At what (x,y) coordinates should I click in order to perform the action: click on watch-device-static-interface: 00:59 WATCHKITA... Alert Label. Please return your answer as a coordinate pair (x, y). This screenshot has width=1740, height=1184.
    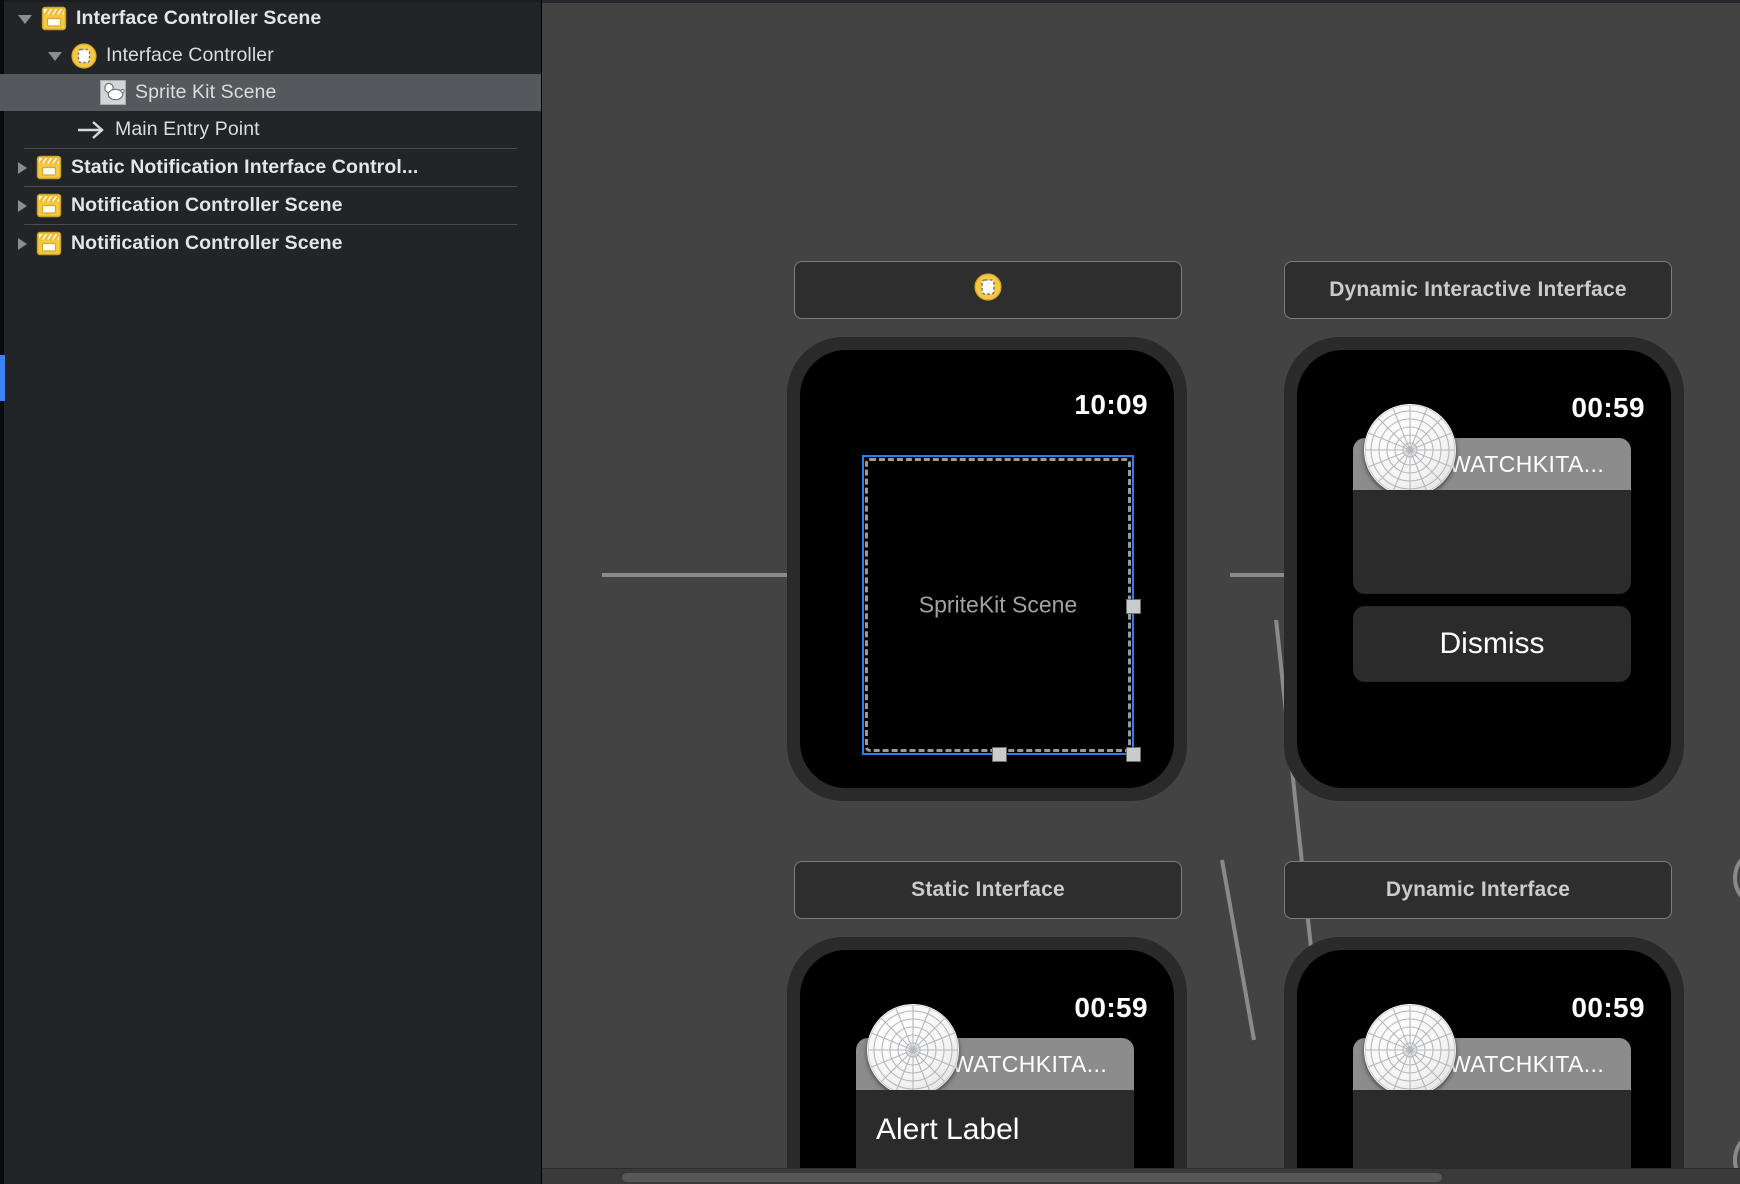
    Looking at the image, I should click on (987, 1060).